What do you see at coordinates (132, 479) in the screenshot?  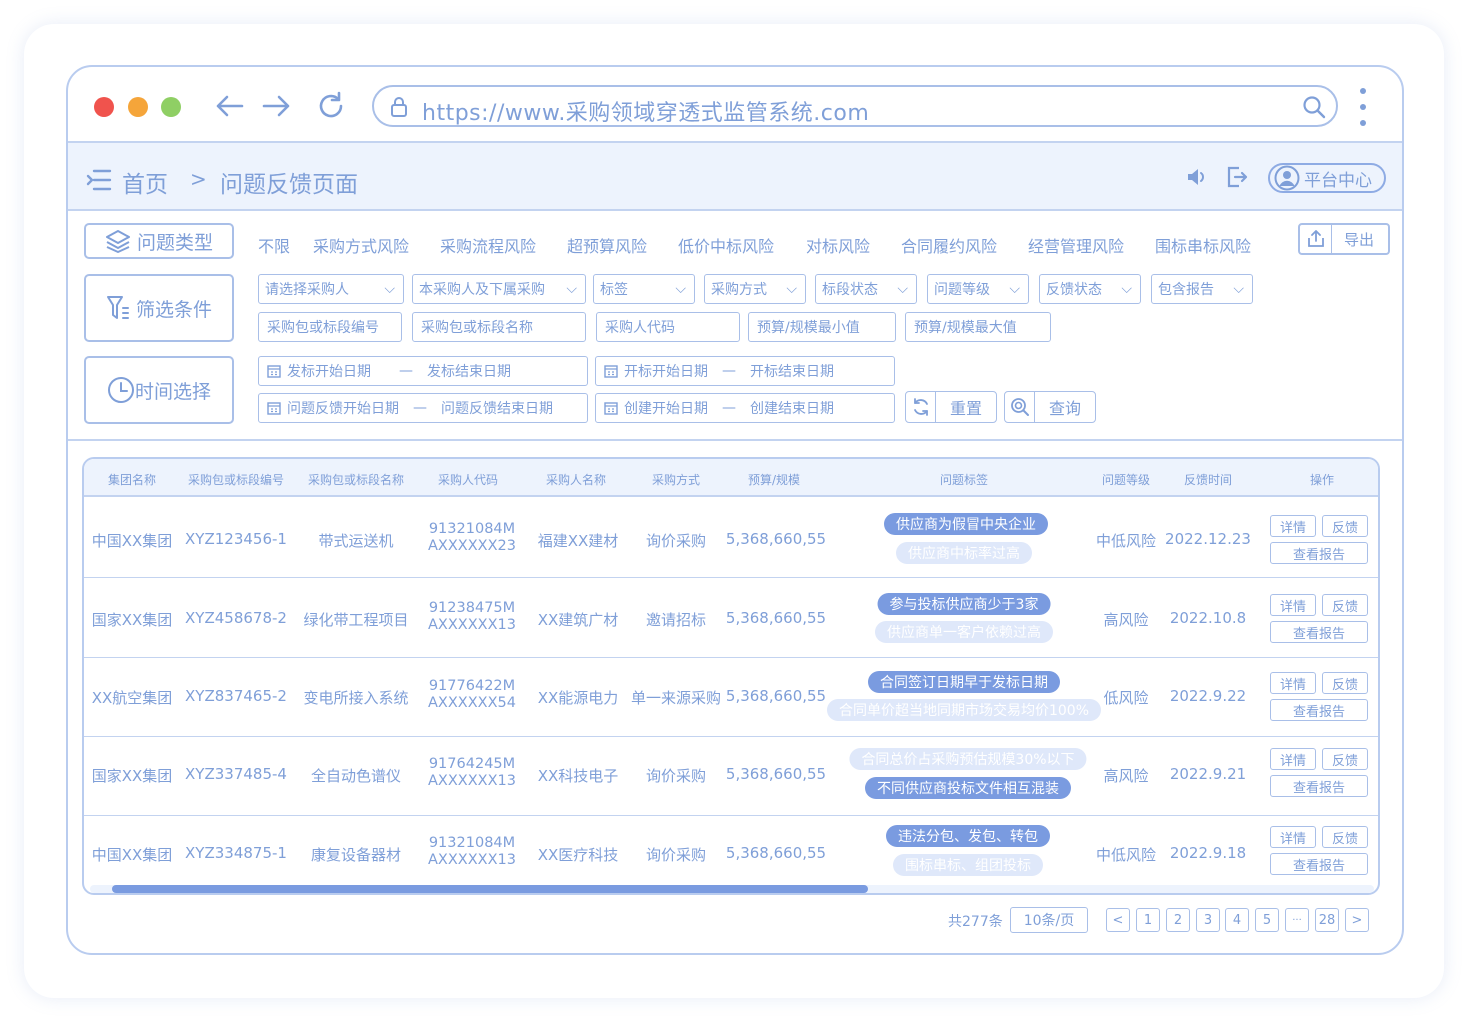 I see `column-header: 集团名称` at bounding box center [132, 479].